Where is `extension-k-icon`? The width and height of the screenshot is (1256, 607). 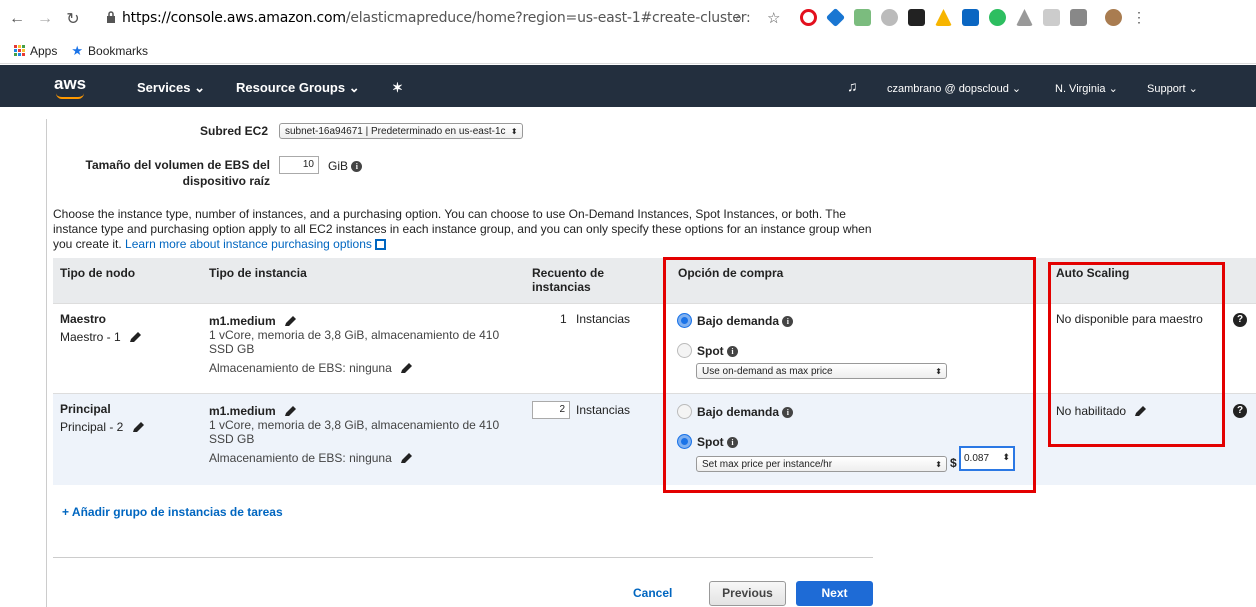
extension-k-icon is located at coordinates (916, 17).